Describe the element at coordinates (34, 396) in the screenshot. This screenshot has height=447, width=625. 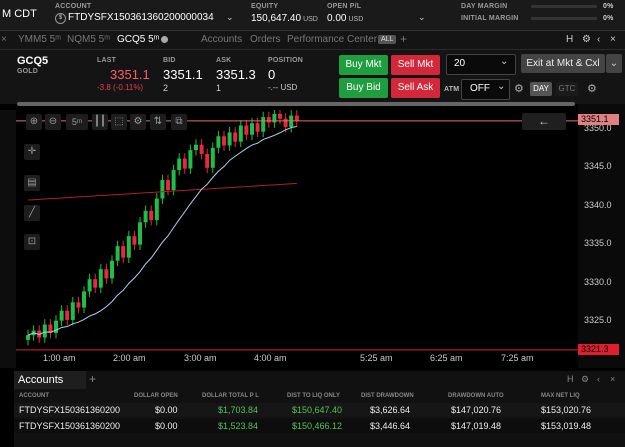
I see `col-account: ACCOUNT` at that location.